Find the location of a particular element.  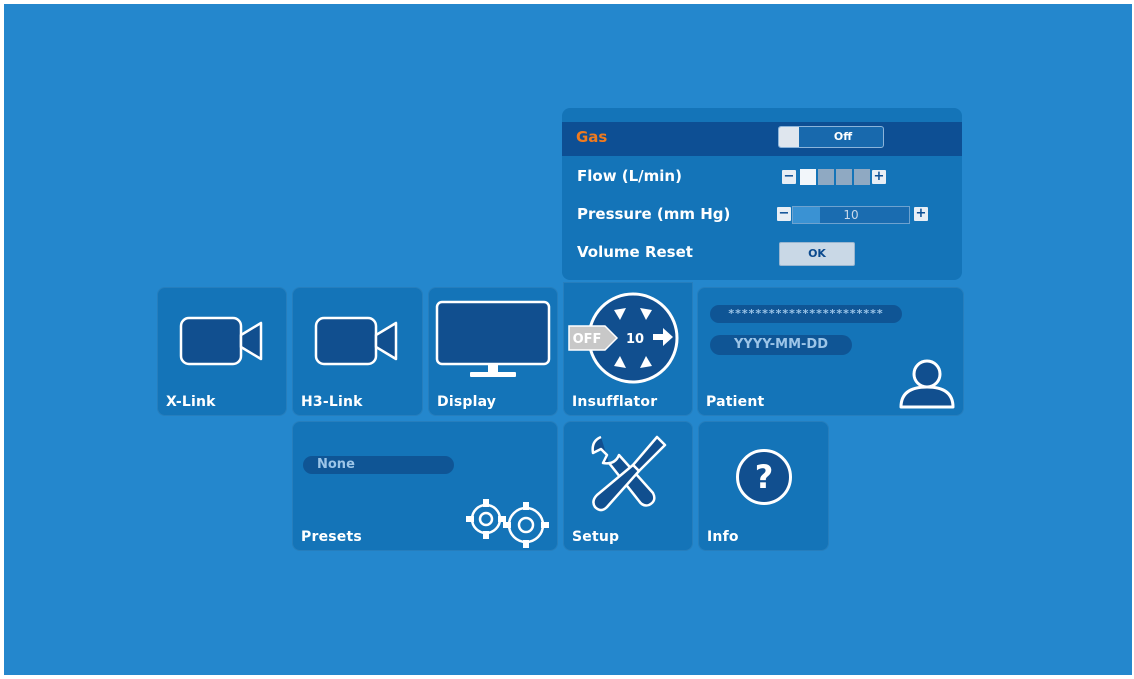

patient-name-field: *********************** is located at coordinates (806, 314).